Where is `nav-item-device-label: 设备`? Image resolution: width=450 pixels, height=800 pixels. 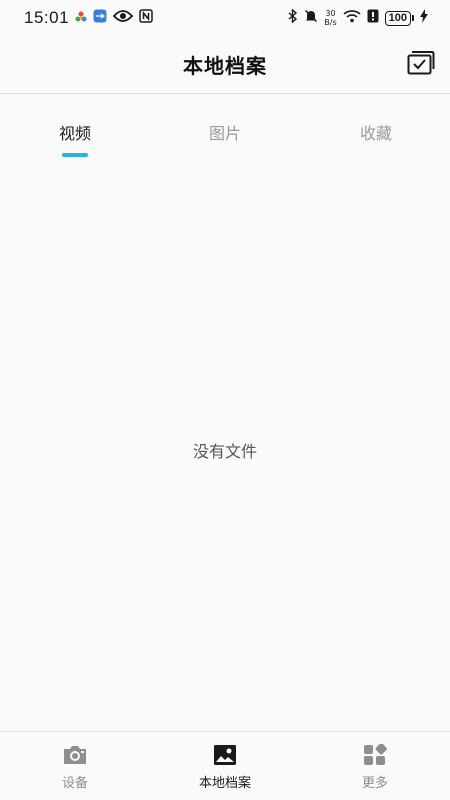
nav-item-device-label: 设备 is located at coordinates (74, 783).